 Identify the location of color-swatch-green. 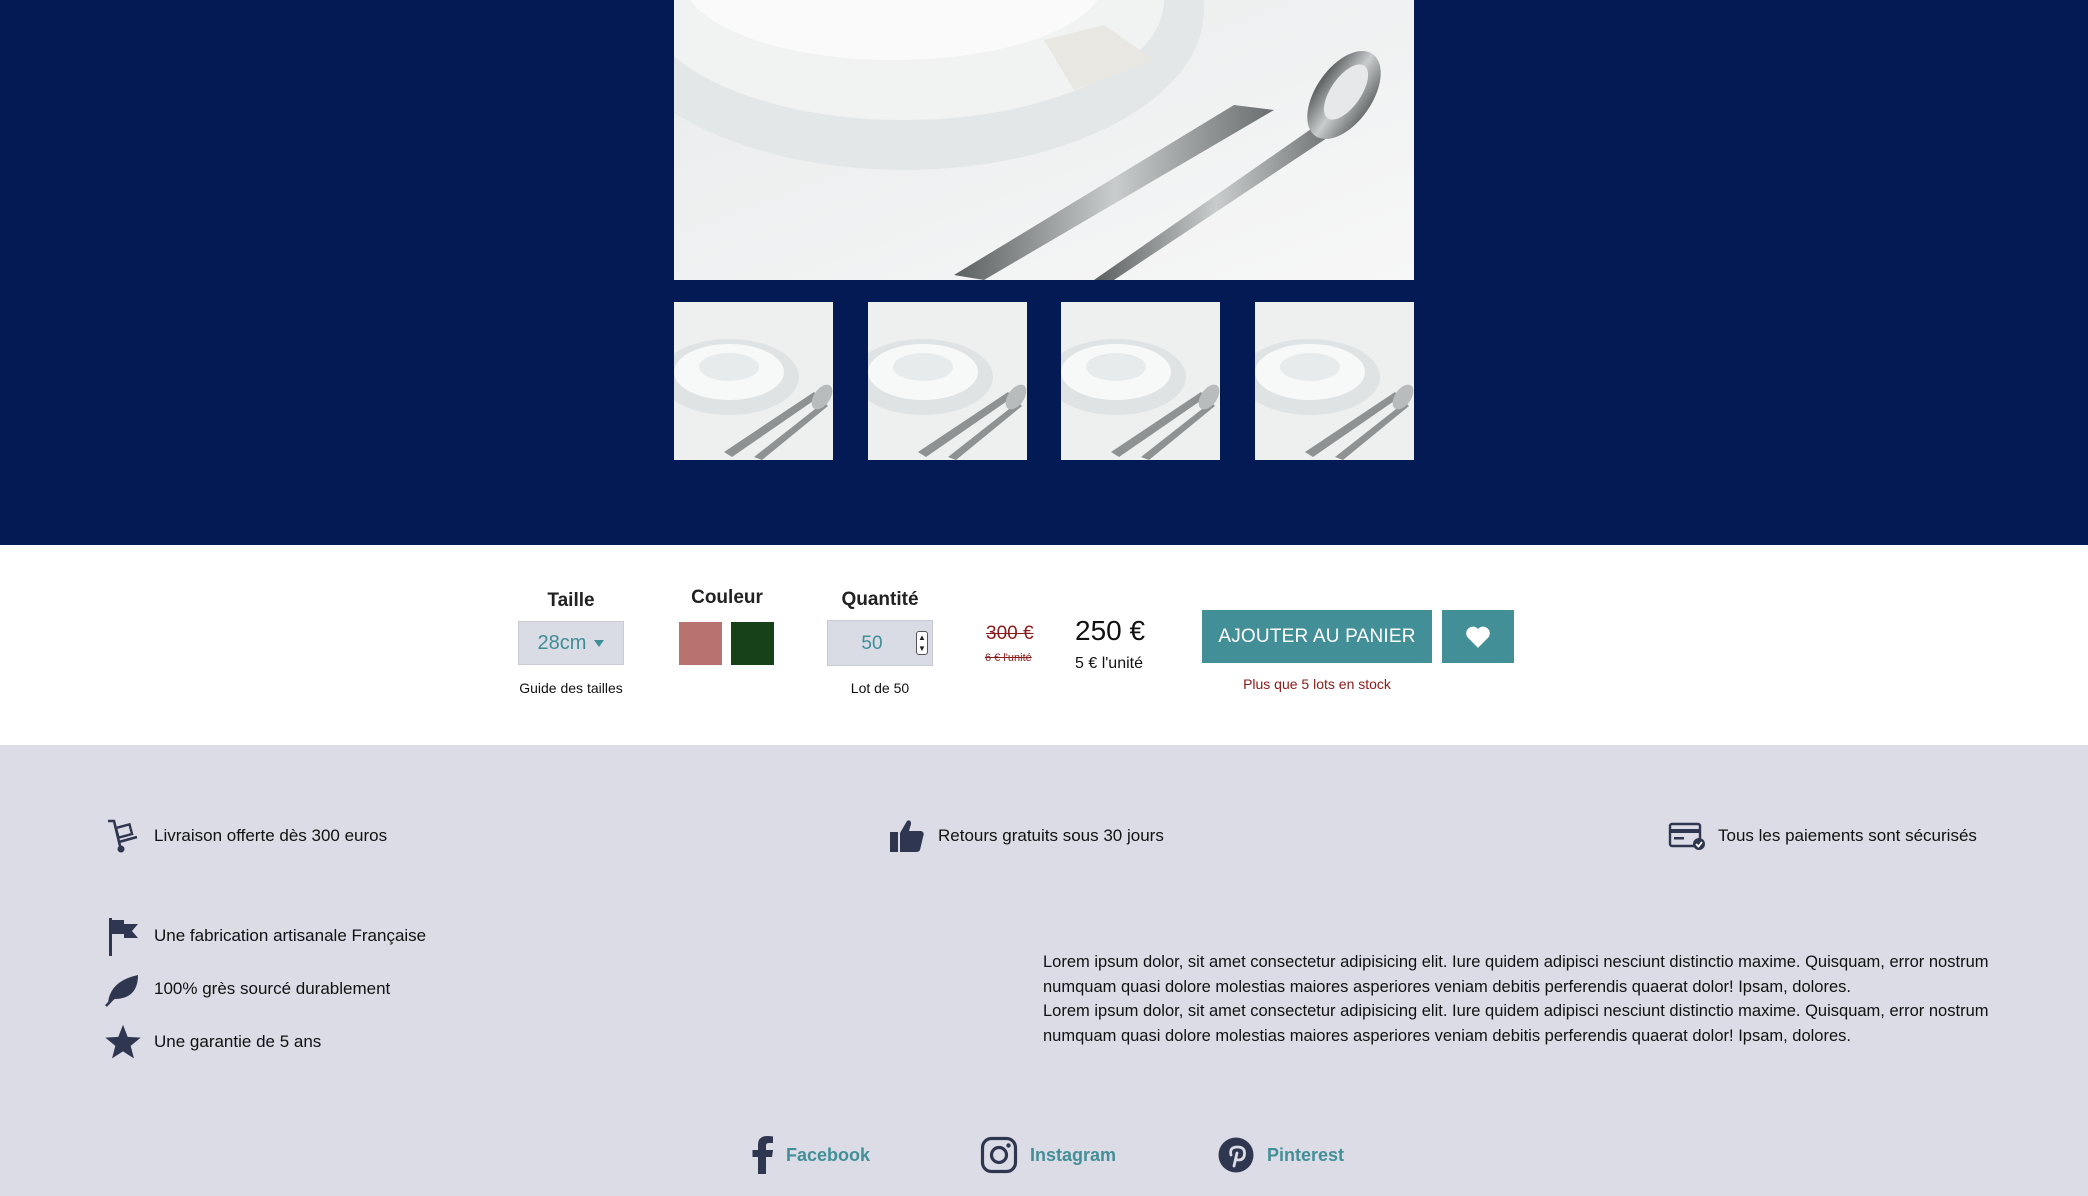
(752, 643).